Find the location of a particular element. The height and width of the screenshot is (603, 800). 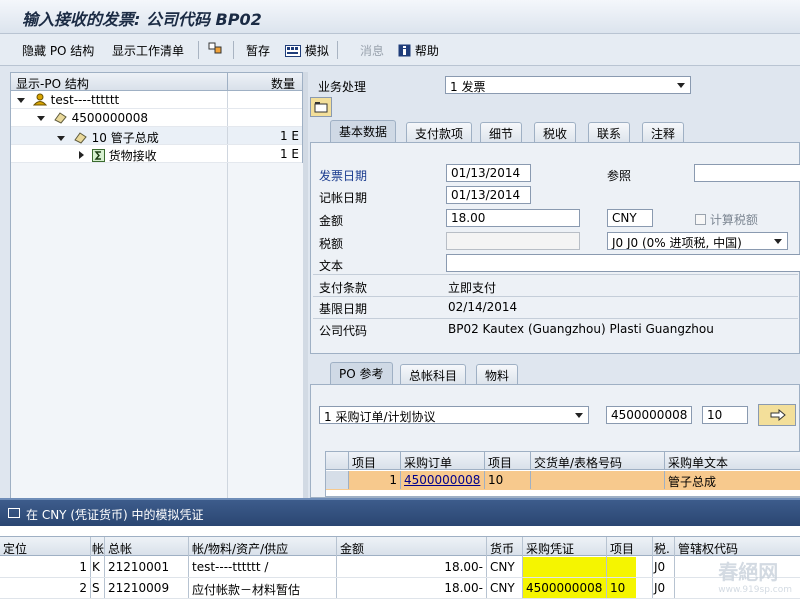

tax-amount-field is located at coordinates (513, 241).